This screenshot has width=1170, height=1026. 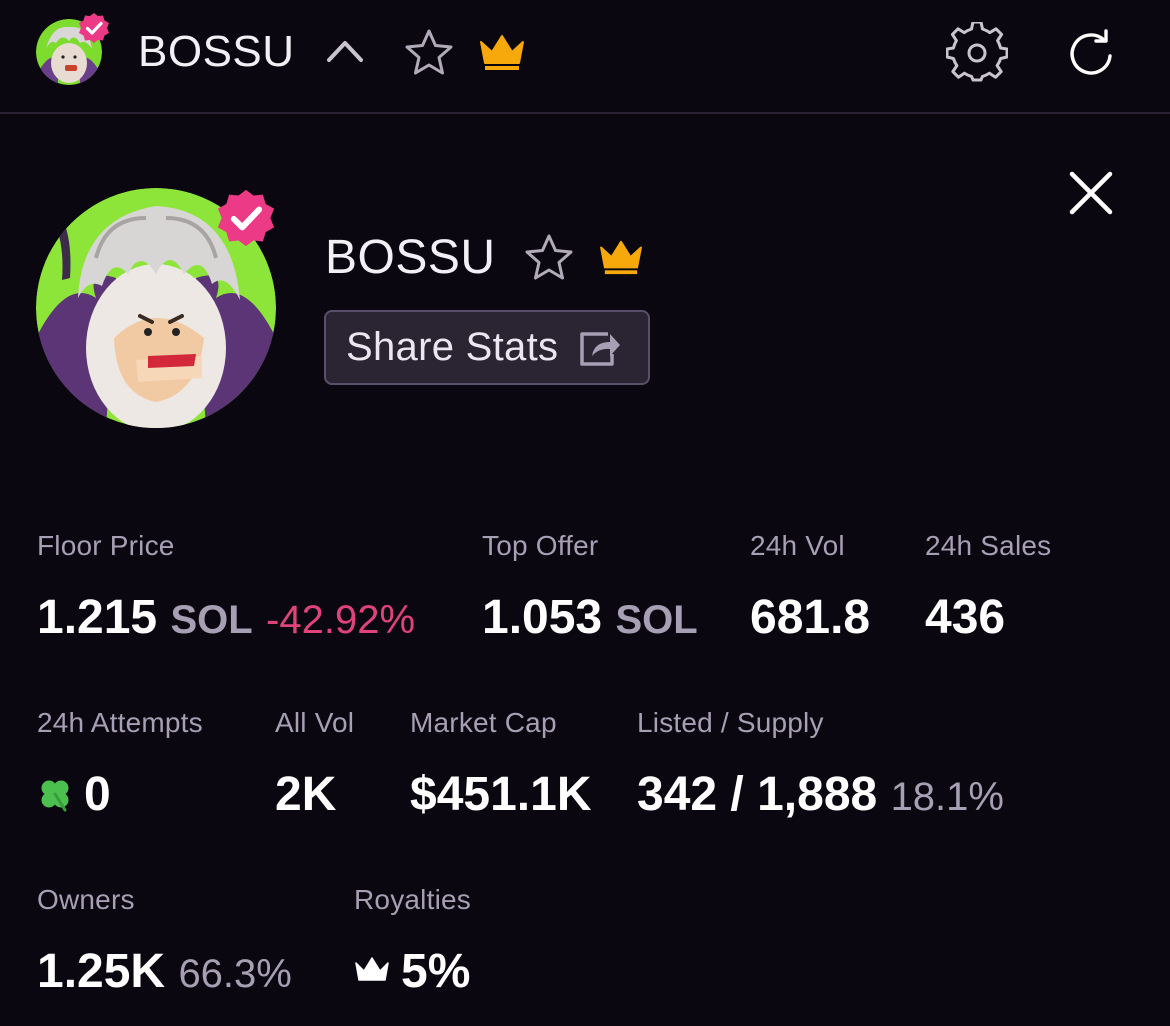 I want to click on top-offer-label: Top Offer, so click(x=540, y=545).